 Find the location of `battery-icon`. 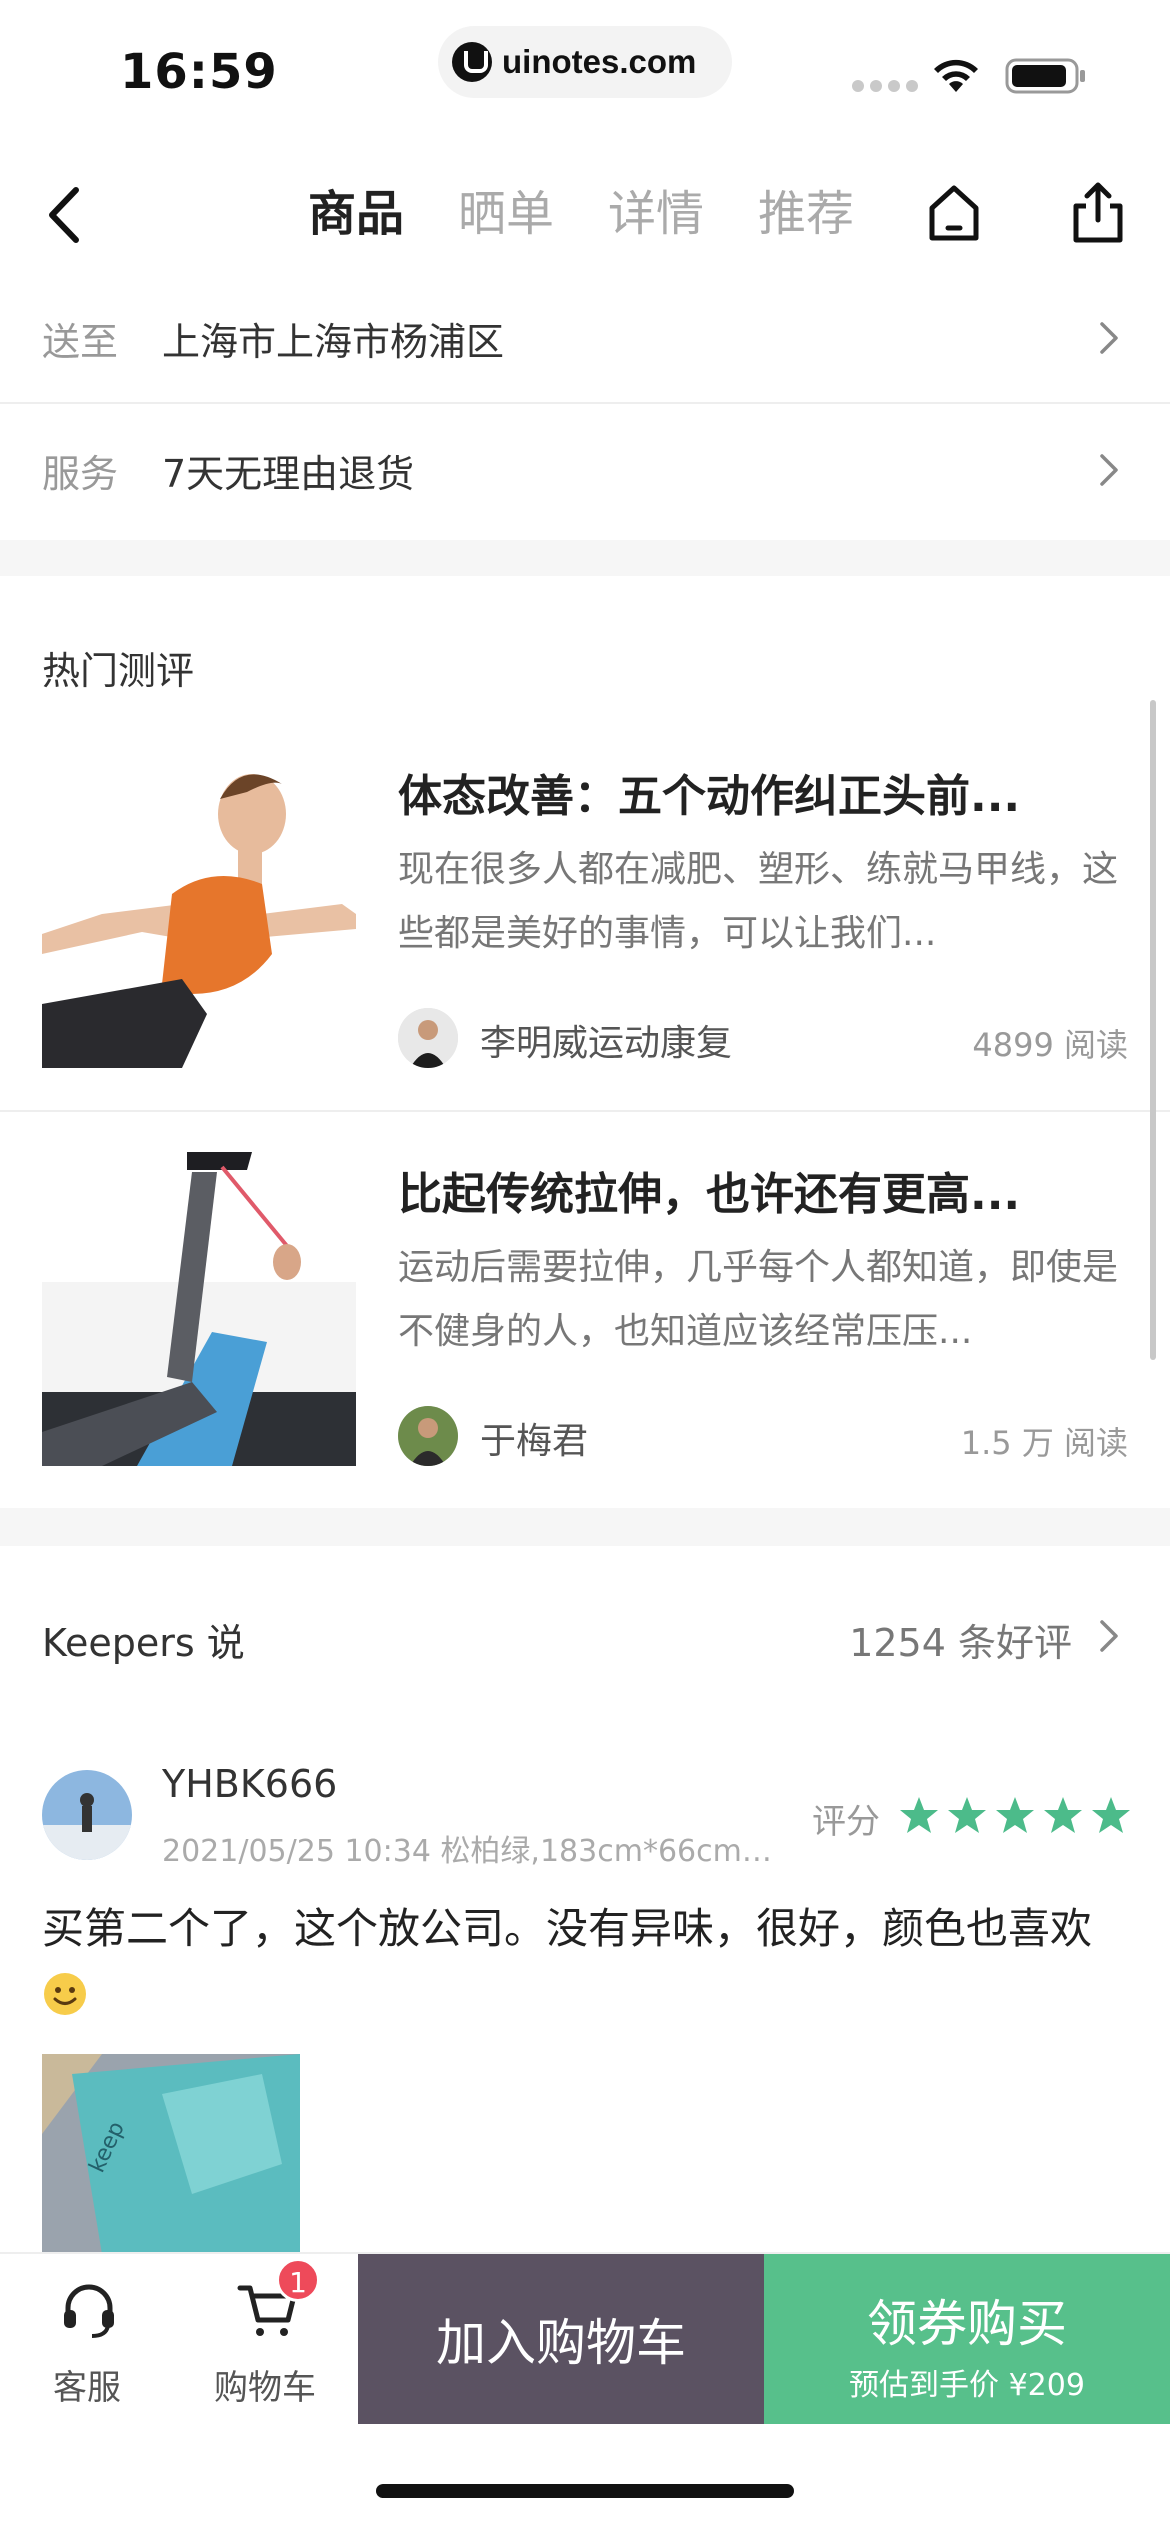

battery-icon is located at coordinates (1045, 76).